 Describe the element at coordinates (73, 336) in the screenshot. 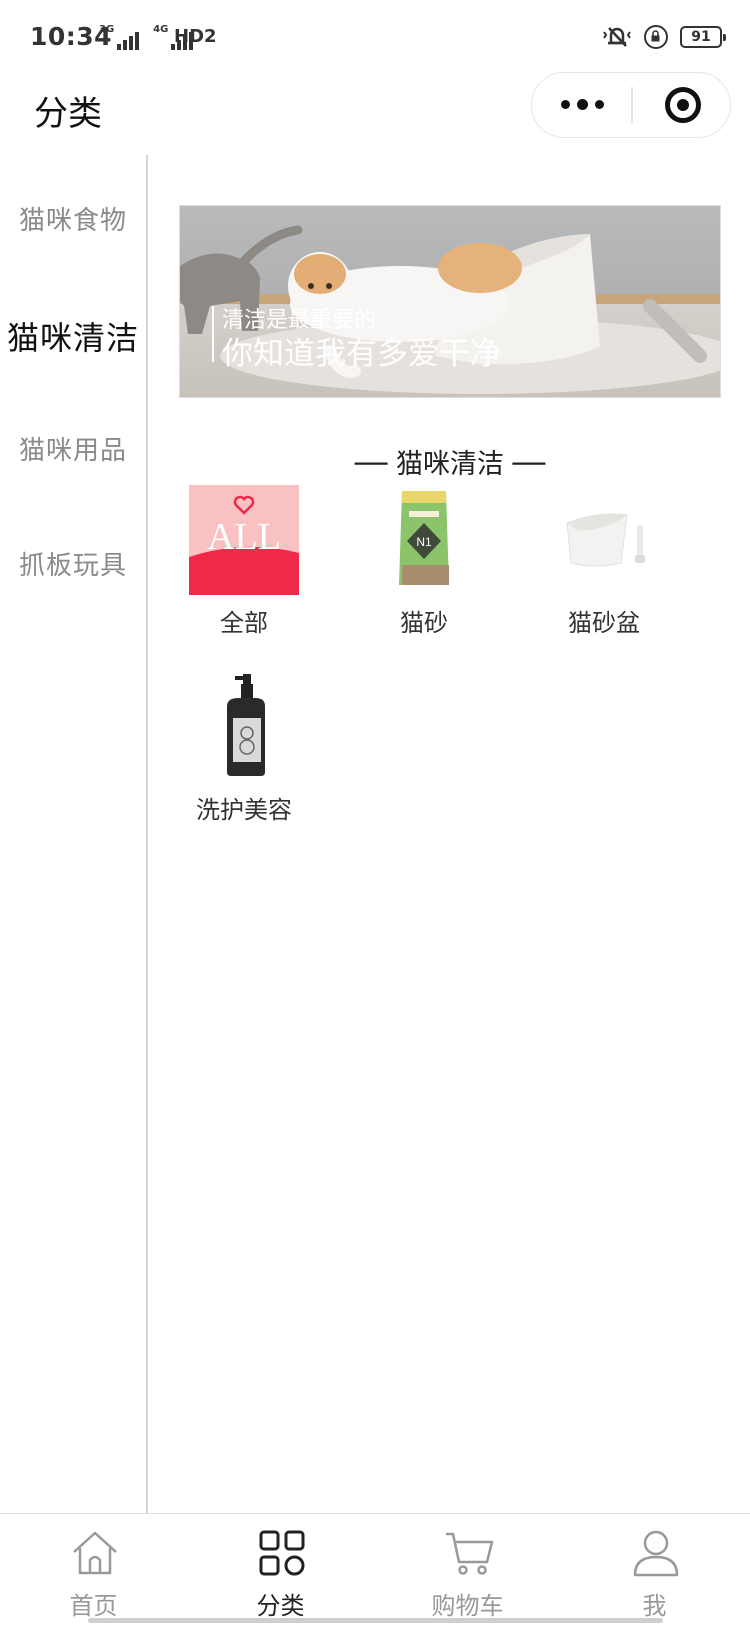

I see `sidebar-item-cat-cleaning: 猫咪清洁` at that location.